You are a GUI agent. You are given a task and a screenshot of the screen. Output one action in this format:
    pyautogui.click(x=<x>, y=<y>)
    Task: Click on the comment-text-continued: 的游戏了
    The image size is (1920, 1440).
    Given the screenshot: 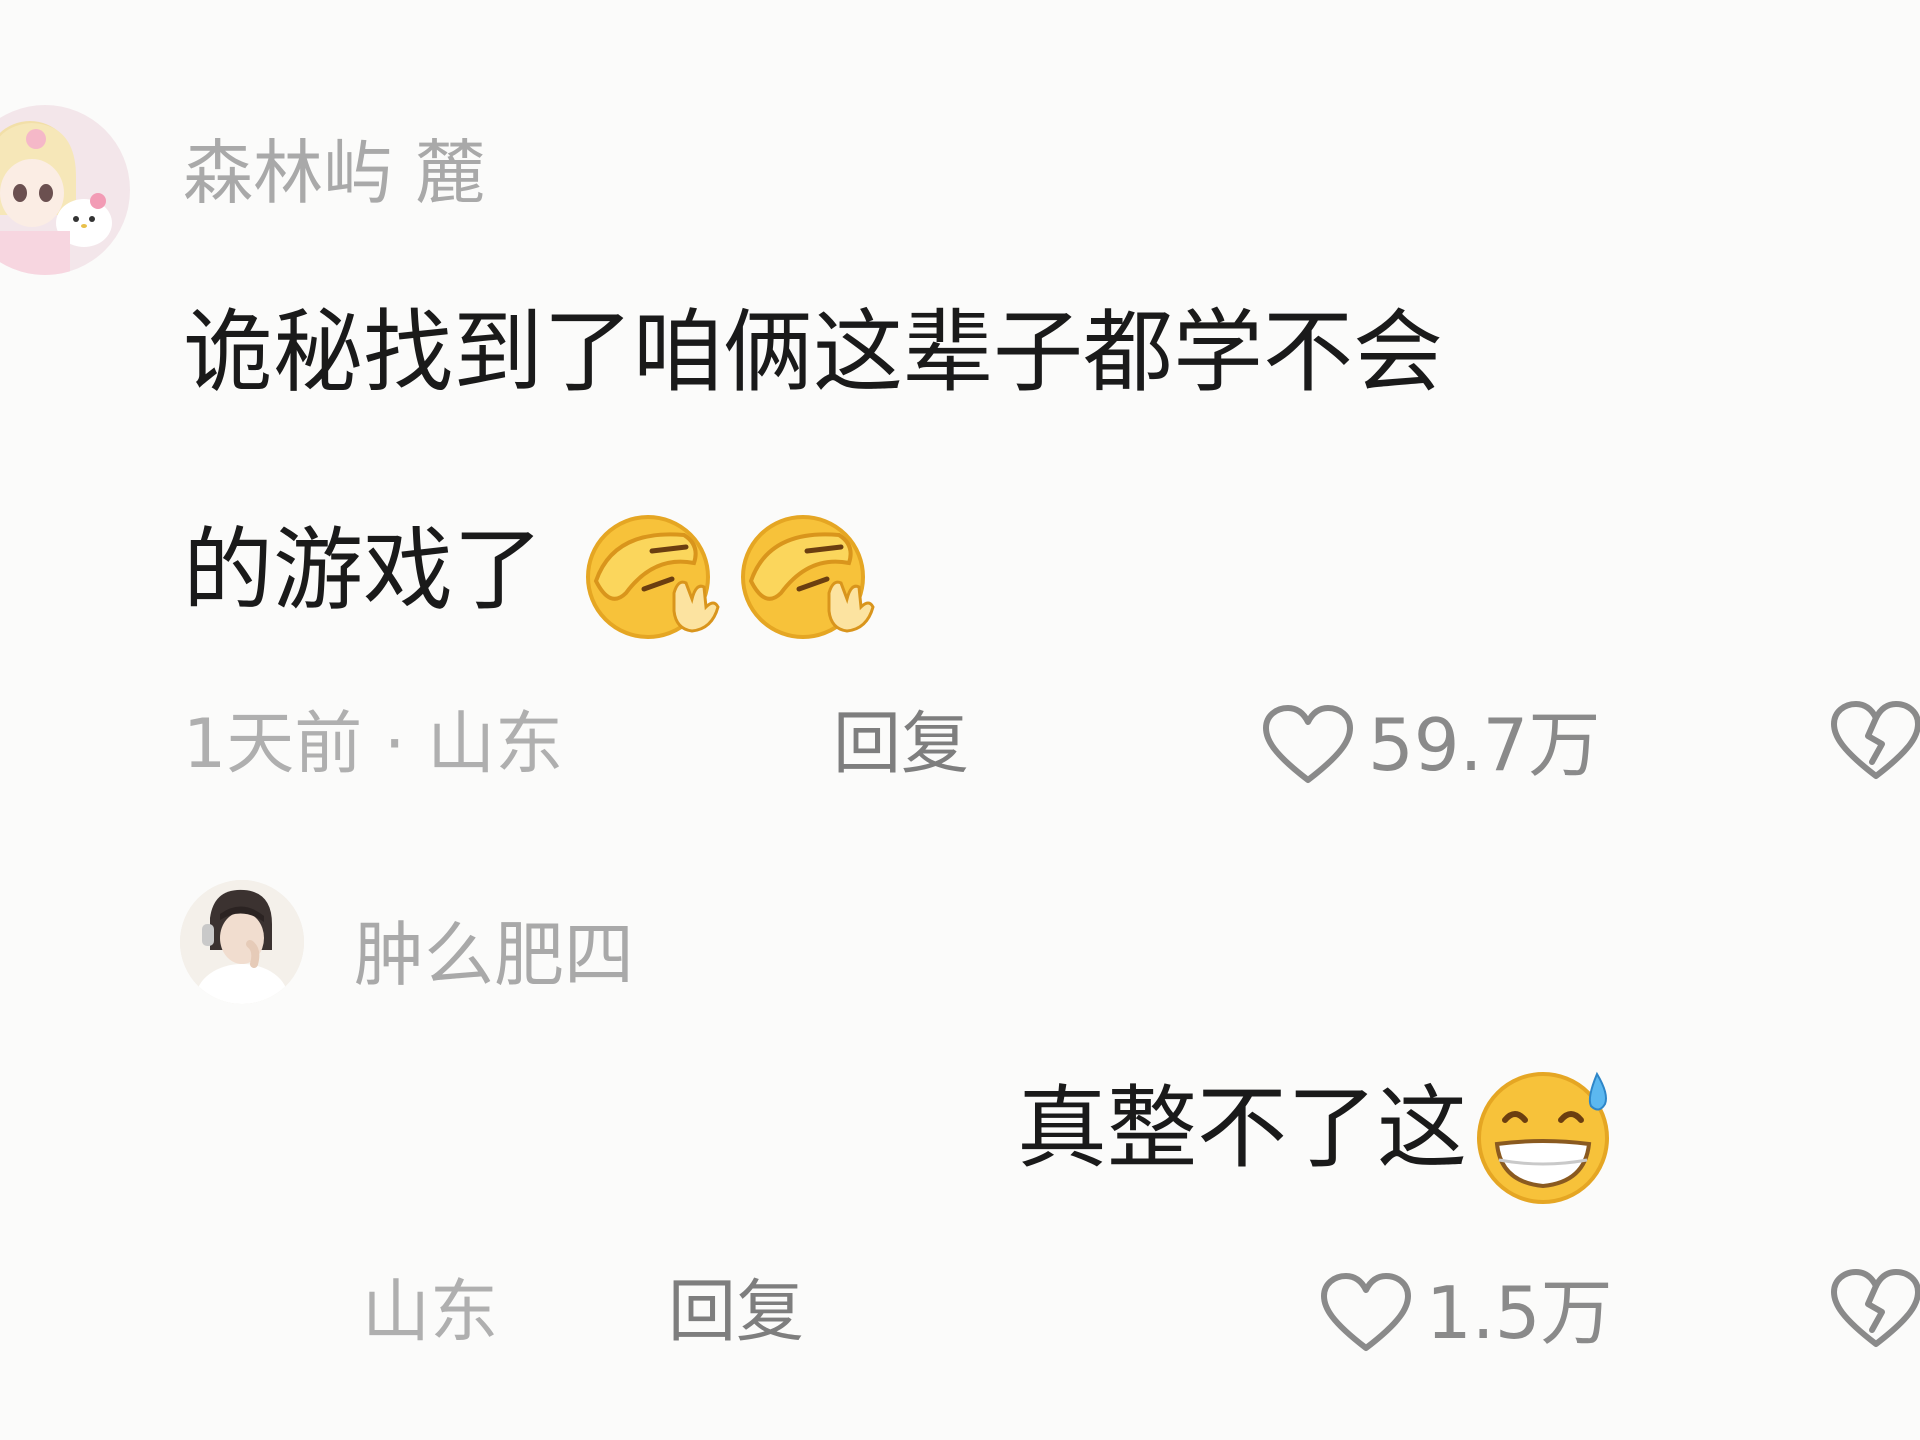 What is the action you would take?
    pyautogui.click(x=533, y=573)
    